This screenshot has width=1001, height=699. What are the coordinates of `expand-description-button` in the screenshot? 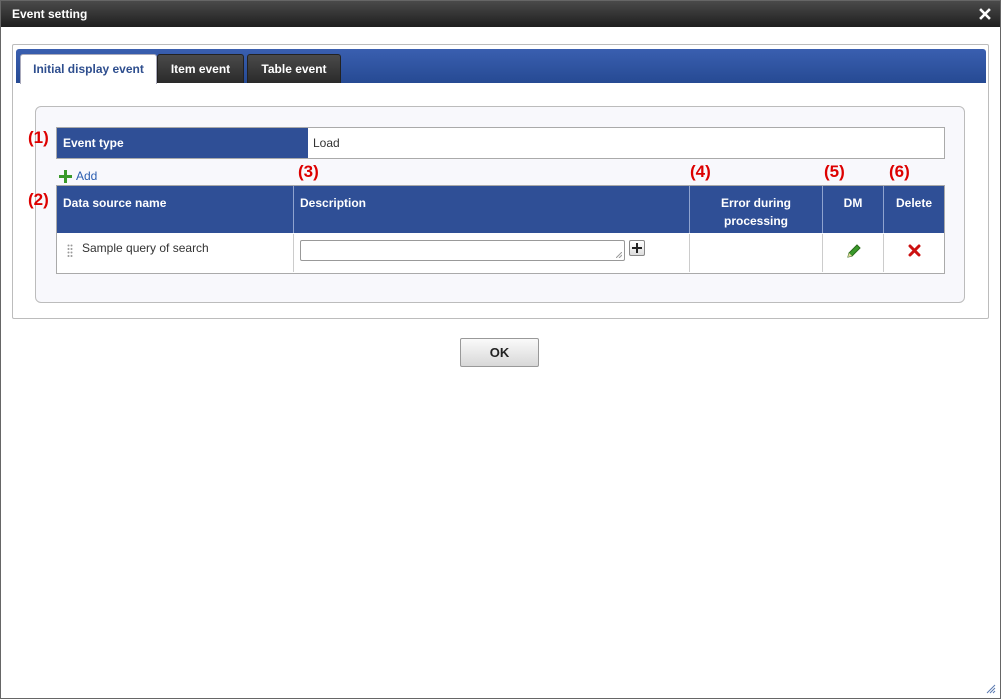 It's located at (637, 248).